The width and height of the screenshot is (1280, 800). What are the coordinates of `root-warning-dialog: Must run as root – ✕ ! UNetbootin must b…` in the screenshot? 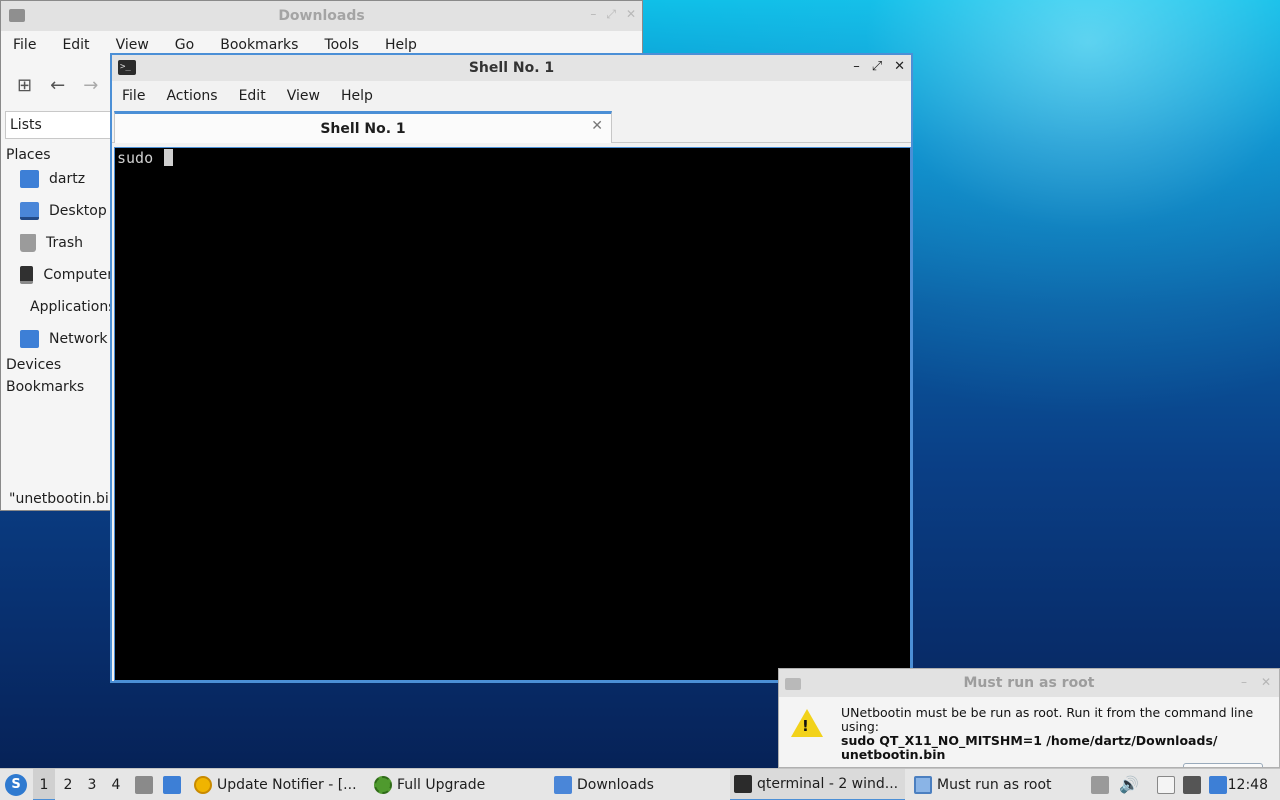 It's located at (1029, 718).